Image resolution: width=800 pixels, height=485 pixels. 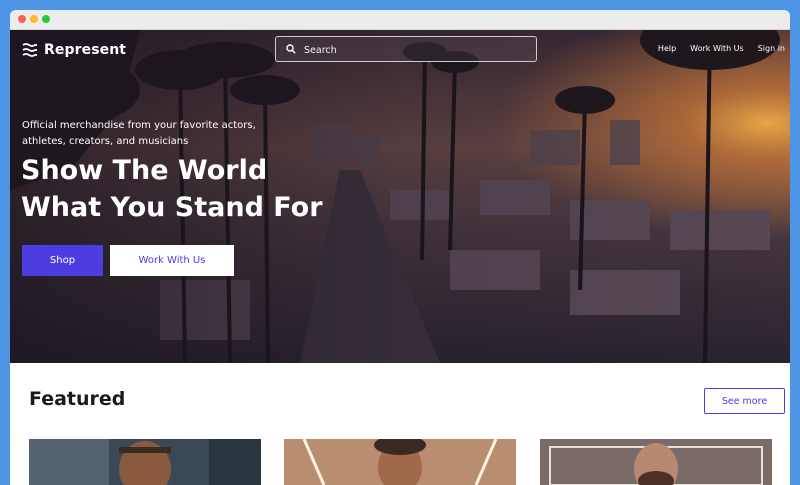 I want to click on window-titlebar, so click(x=400, y=20).